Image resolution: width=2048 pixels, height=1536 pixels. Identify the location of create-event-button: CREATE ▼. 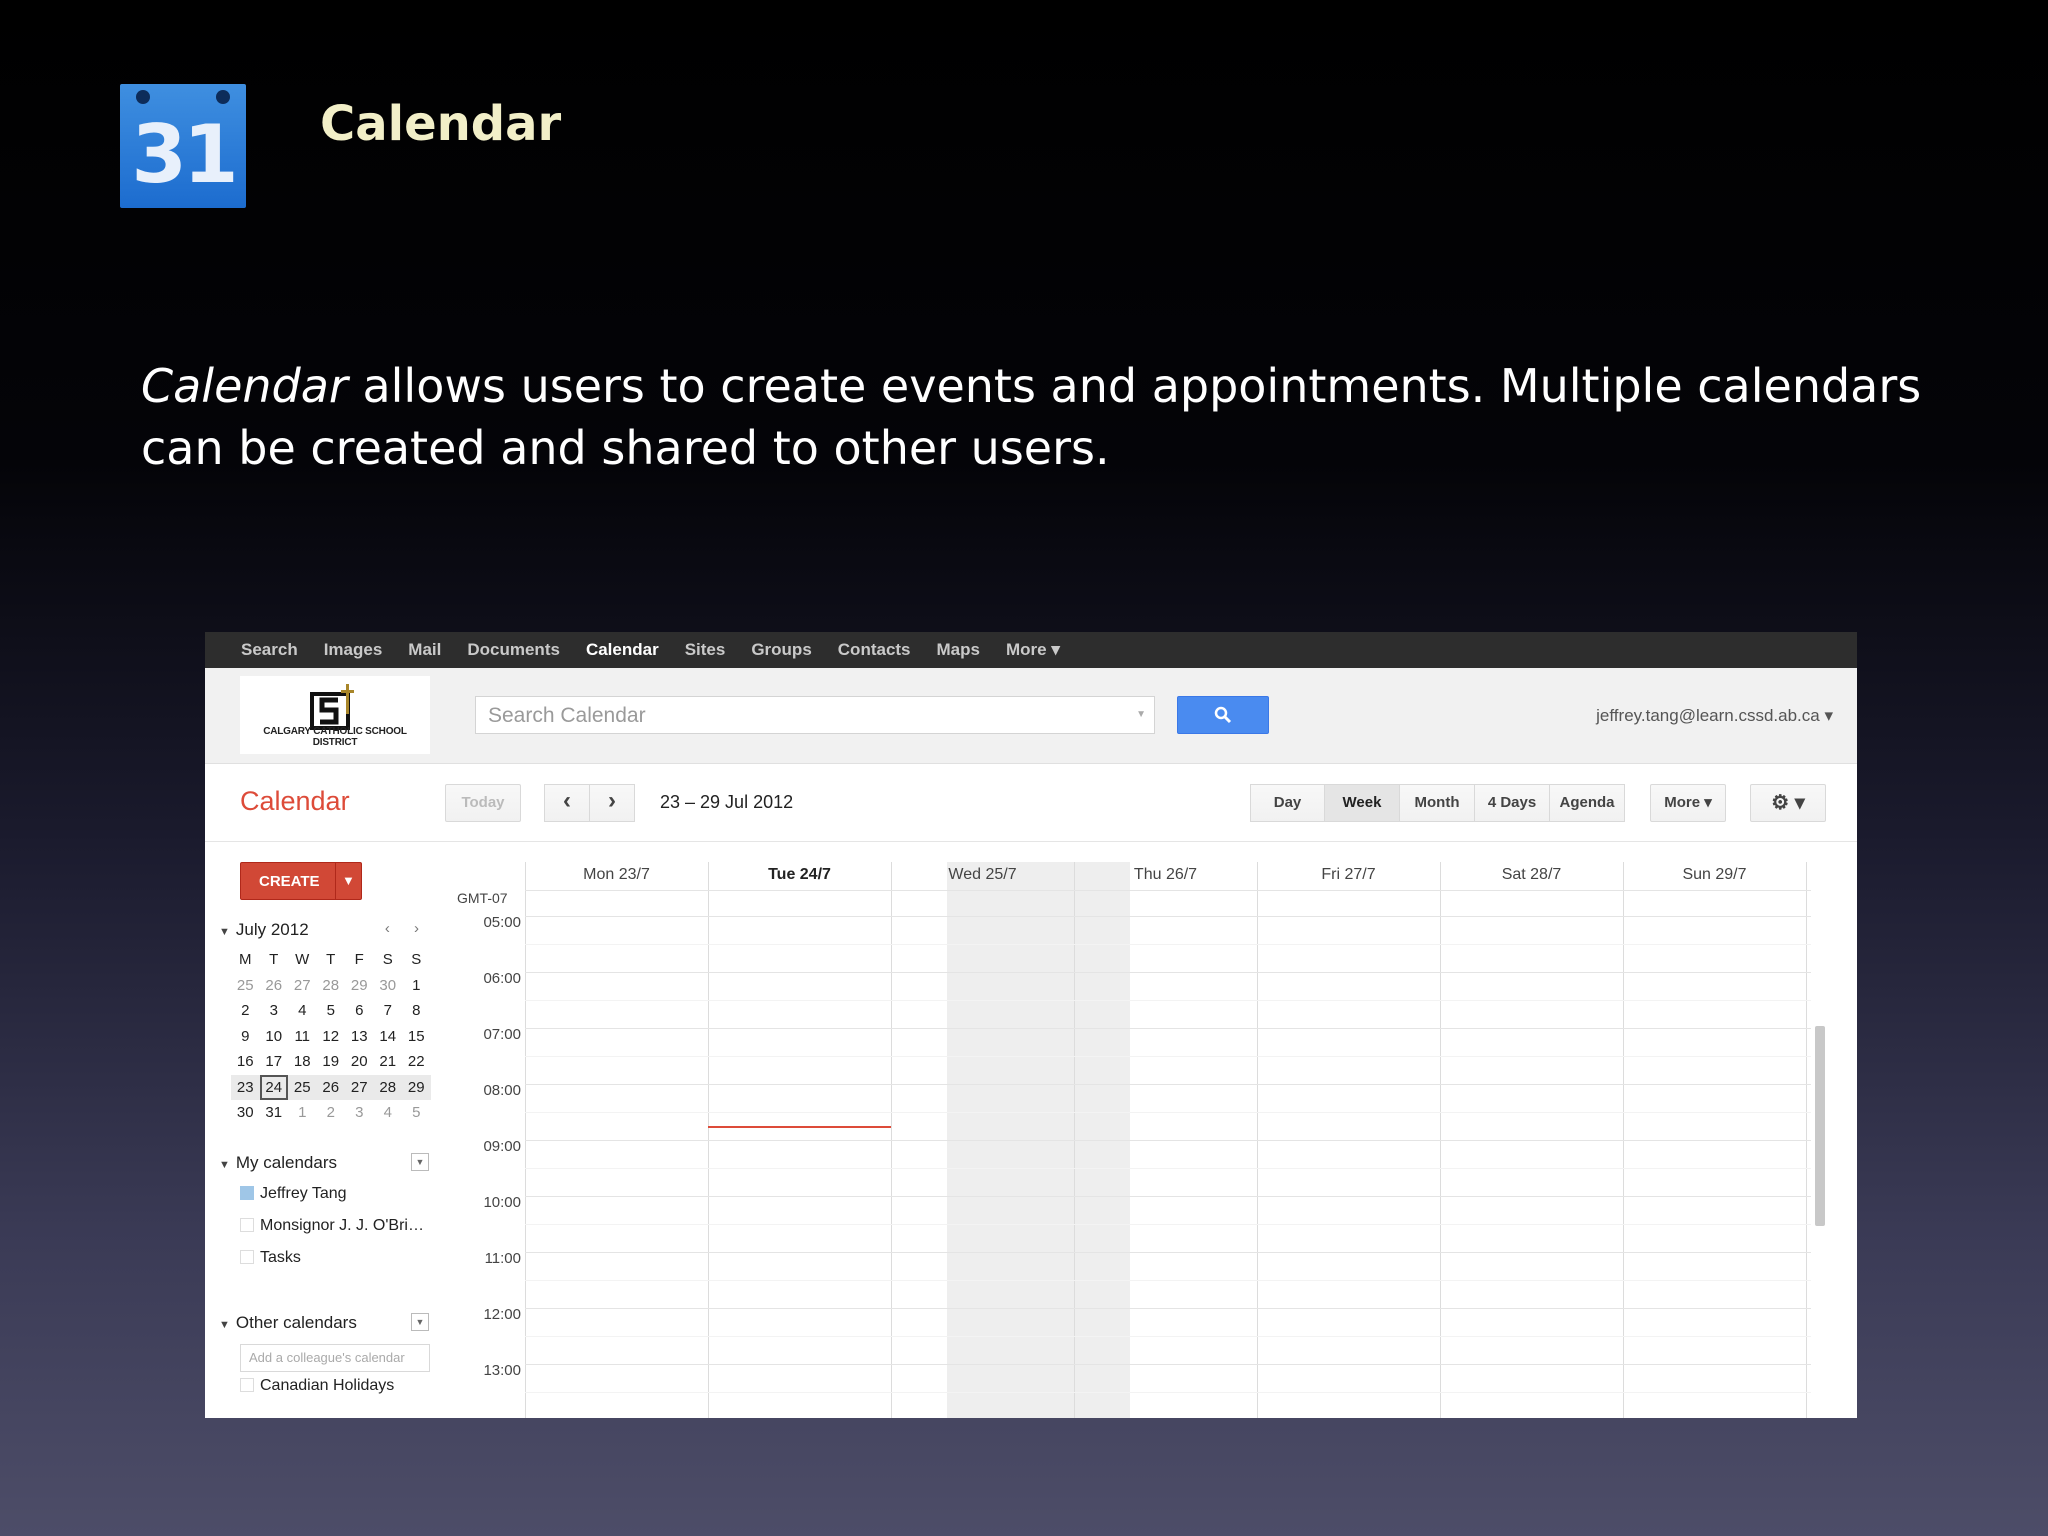
(301, 881).